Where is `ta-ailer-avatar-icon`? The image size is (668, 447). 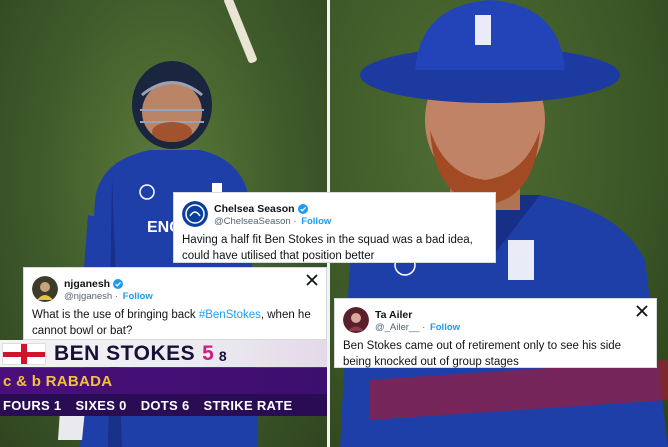
ta-ailer-avatar-icon is located at coordinates (356, 319).